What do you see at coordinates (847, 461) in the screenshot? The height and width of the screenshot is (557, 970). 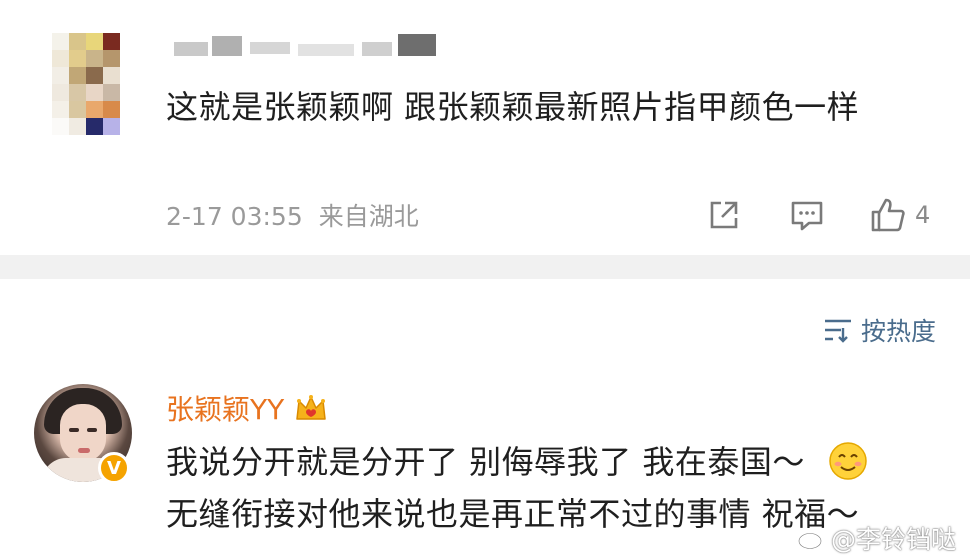 I see `smile-emoji-icon` at bounding box center [847, 461].